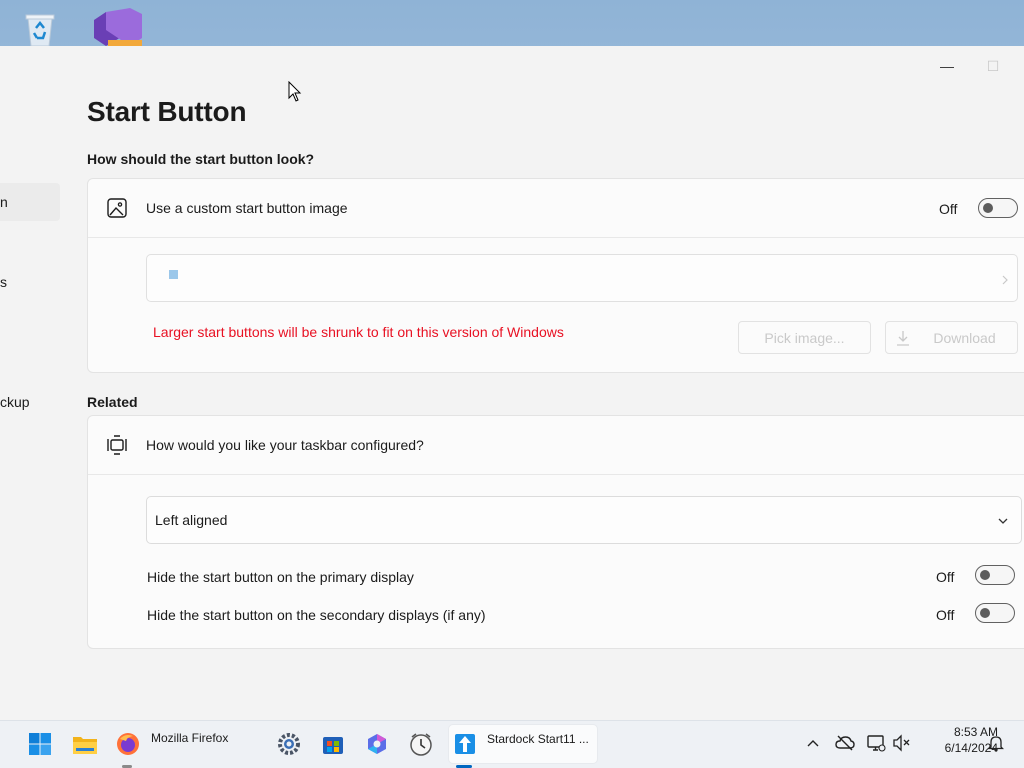 This screenshot has width=1024, height=768. What do you see at coordinates (40, 28) in the screenshot?
I see `recycle-bin-icon` at bounding box center [40, 28].